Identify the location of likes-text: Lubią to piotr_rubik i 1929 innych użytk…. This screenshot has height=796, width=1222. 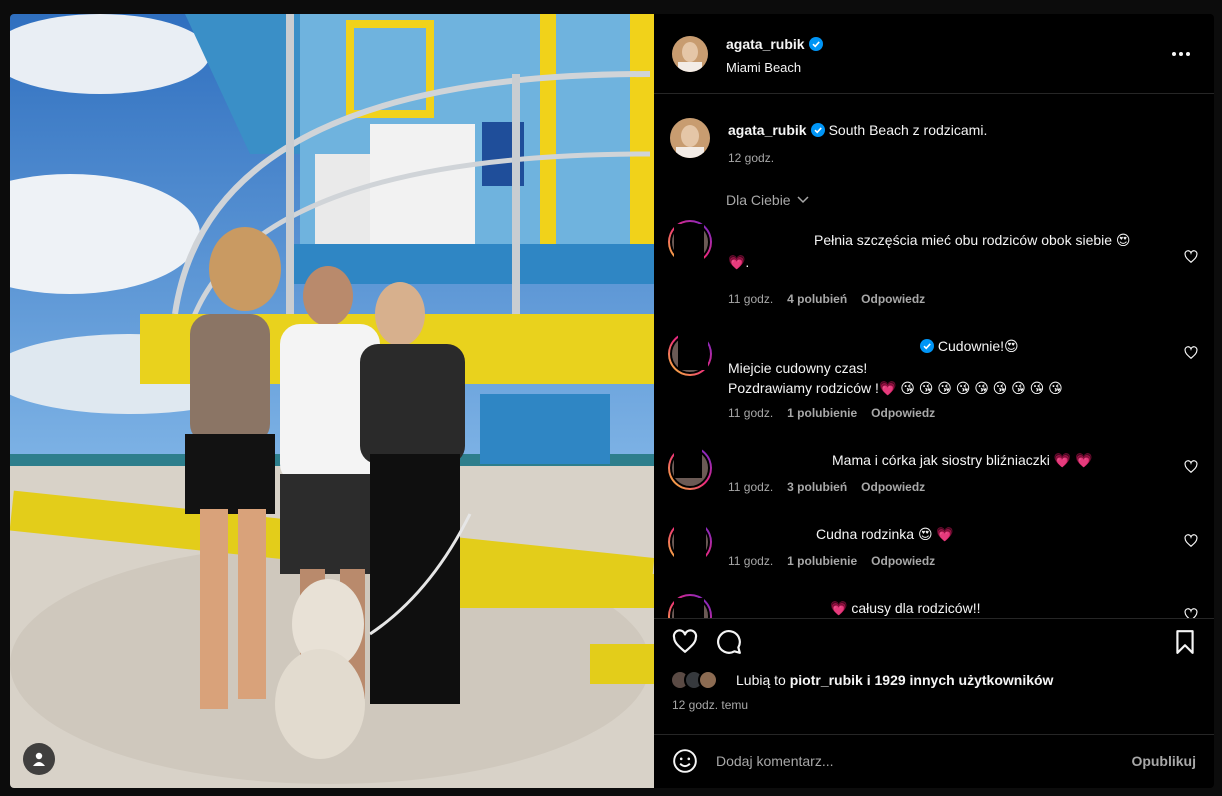
(895, 680).